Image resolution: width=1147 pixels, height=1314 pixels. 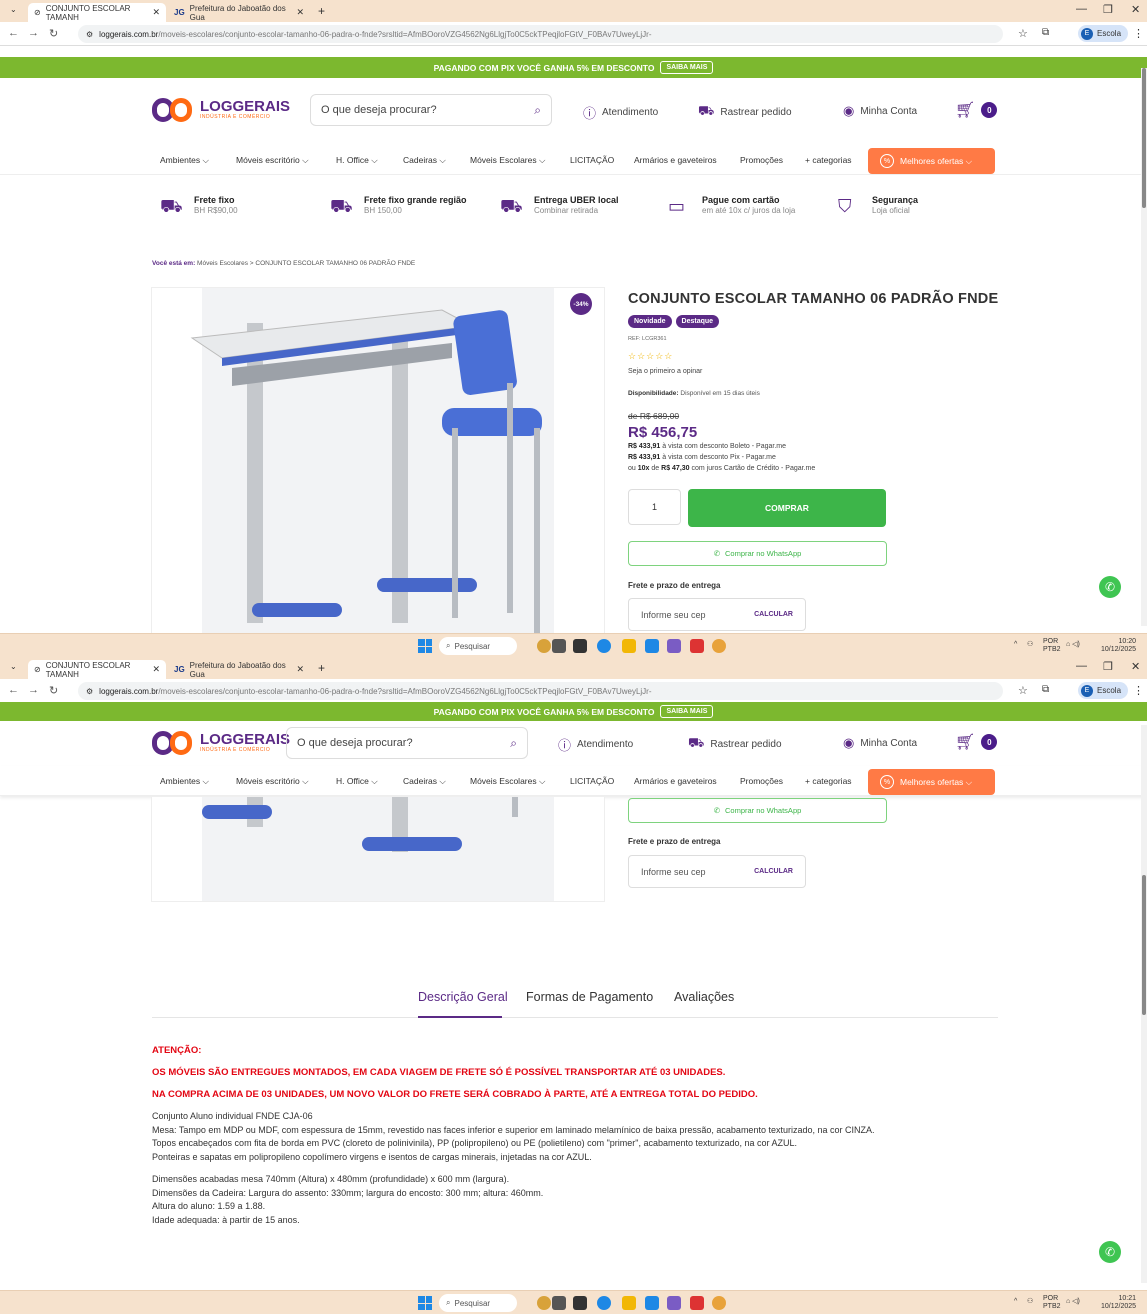 What do you see at coordinates (478, 646) in the screenshot?
I see `taskbar-search: ⌕ Pesquisar` at bounding box center [478, 646].